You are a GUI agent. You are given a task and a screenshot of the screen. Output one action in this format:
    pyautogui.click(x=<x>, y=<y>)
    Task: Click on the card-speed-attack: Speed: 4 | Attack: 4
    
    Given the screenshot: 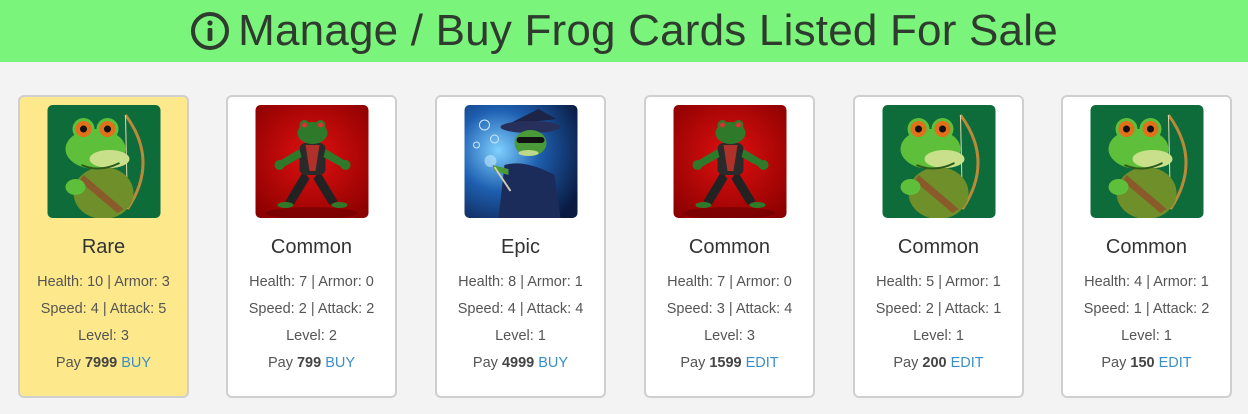 What is the action you would take?
    pyautogui.click(x=520, y=309)
    